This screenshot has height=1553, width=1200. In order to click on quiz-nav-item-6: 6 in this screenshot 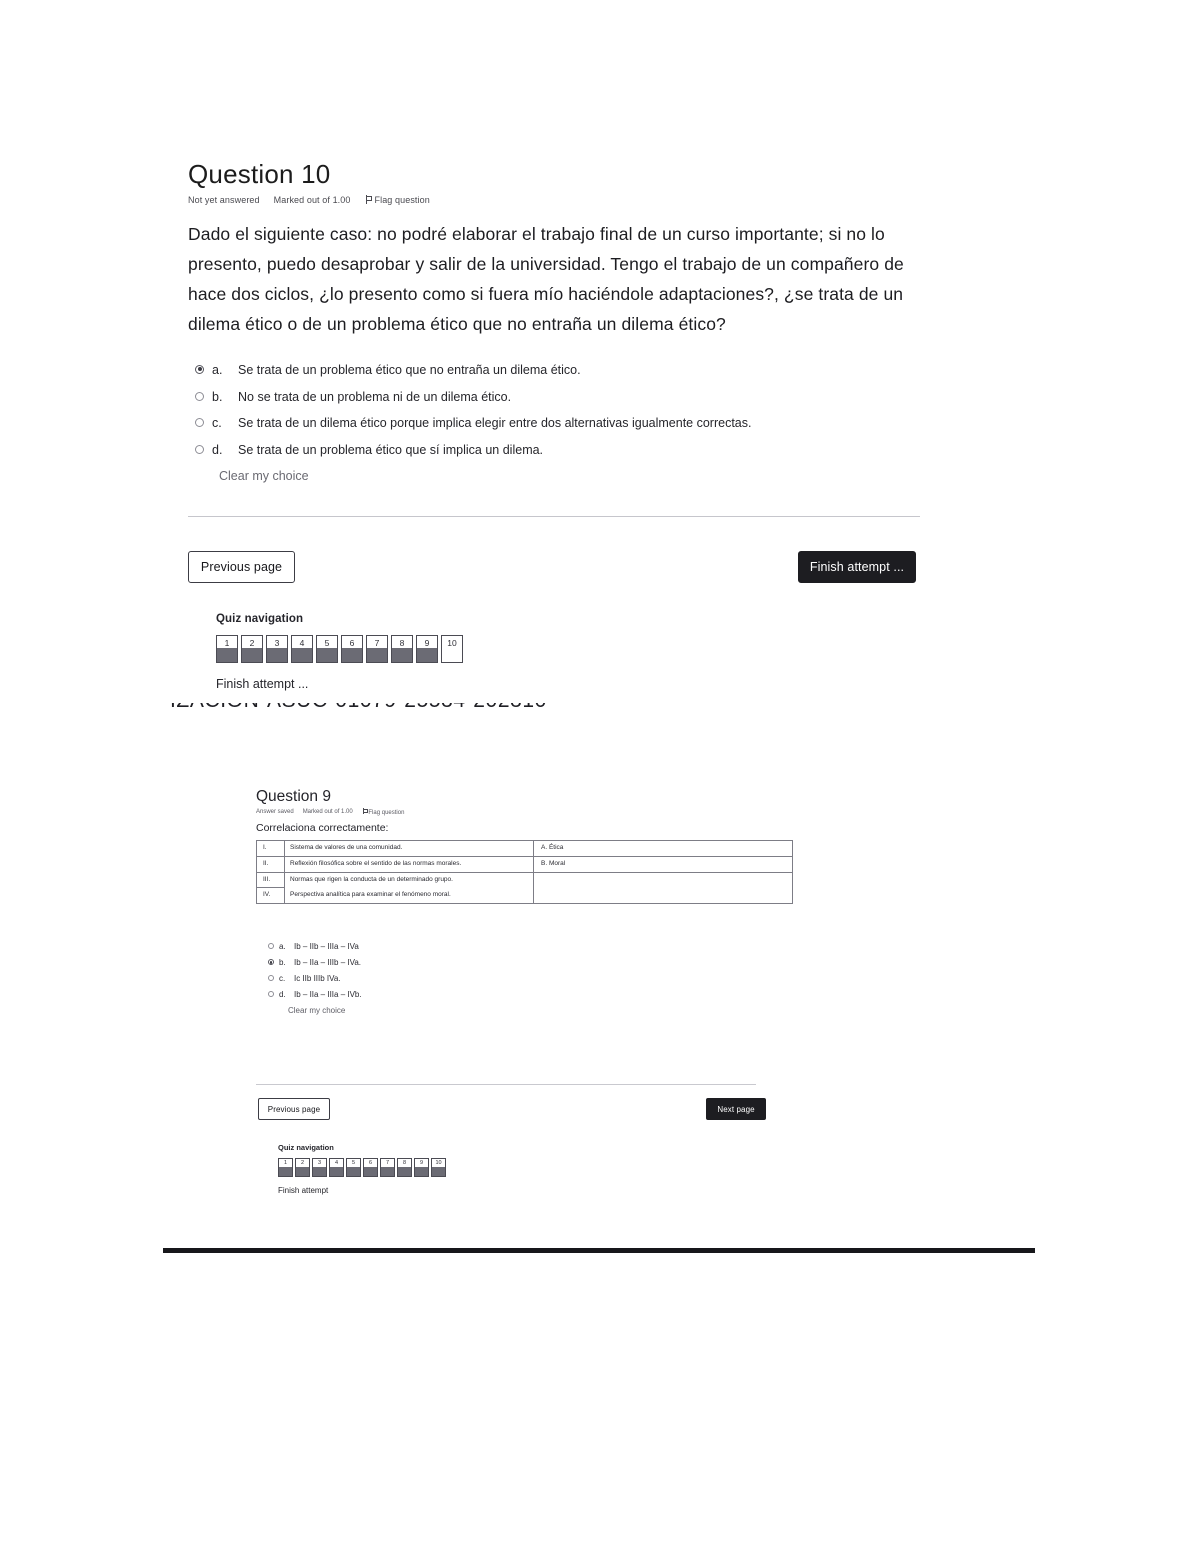, I will do `click(352, 649)`.